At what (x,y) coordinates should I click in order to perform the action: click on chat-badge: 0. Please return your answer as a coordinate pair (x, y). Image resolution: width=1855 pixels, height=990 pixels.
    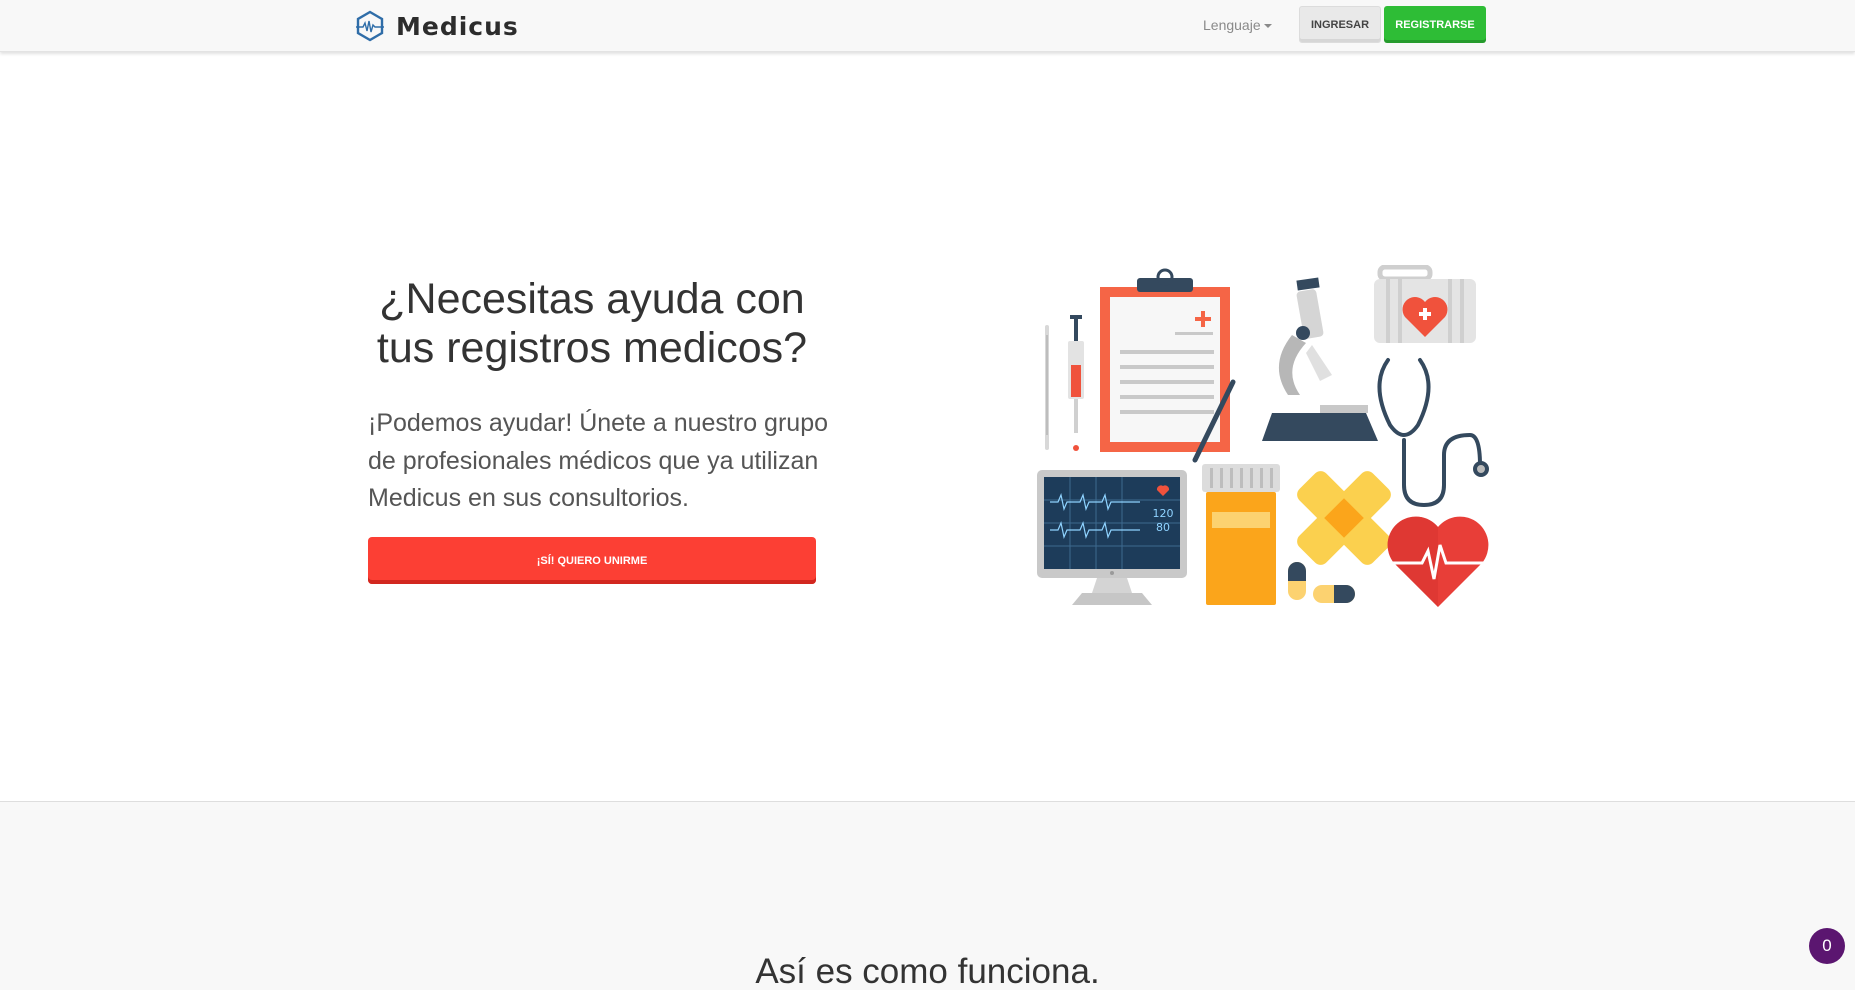
    Looking at the image, I should click on (1827, 946).